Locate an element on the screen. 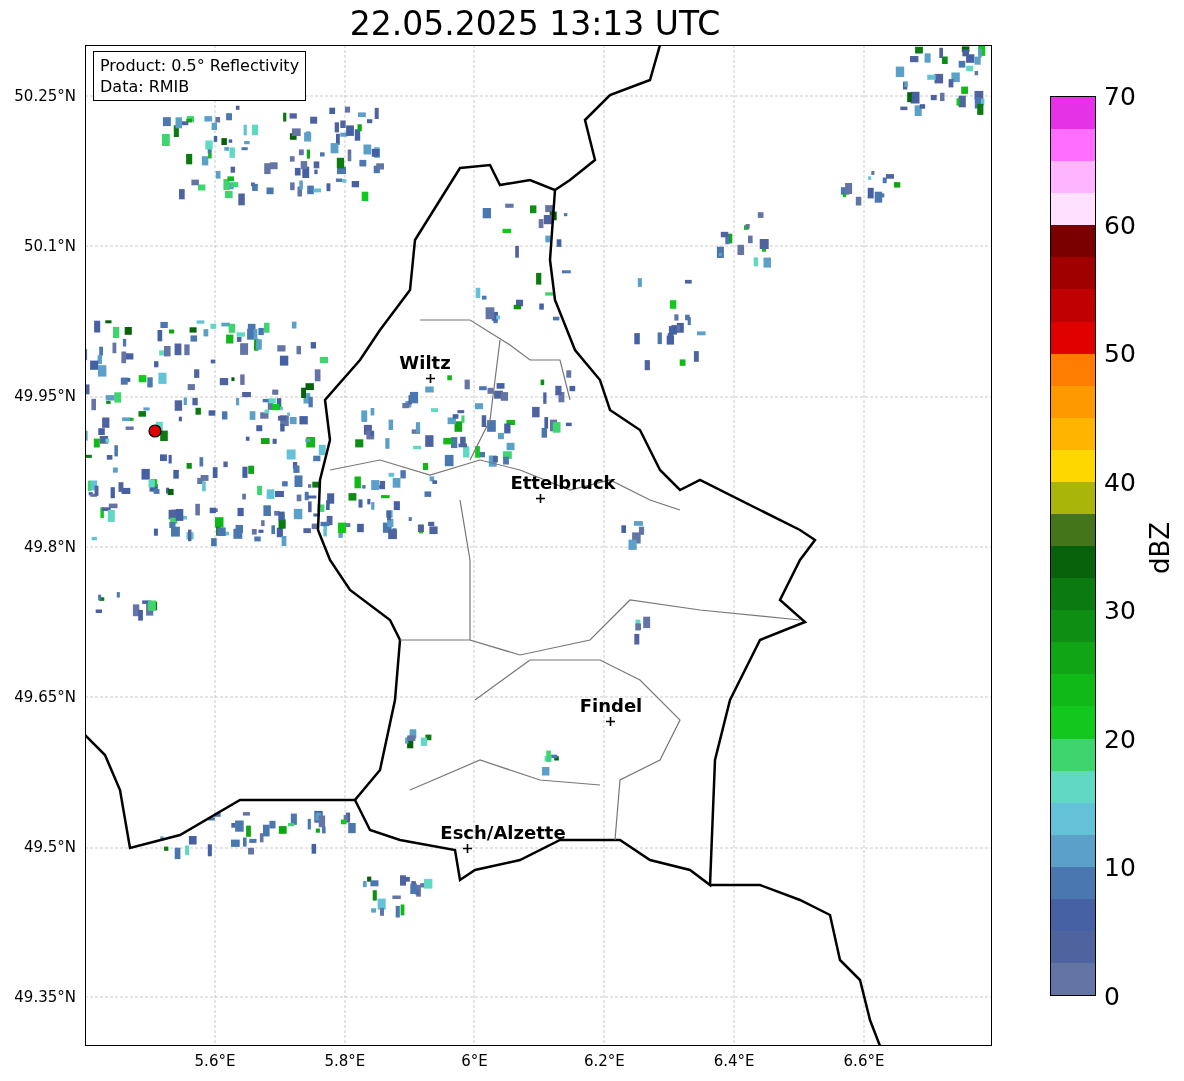 This screenshot has height=1081, width=1184. legend-text: Product: 0.5° Reflectivity is located at coordinates (200, 65).